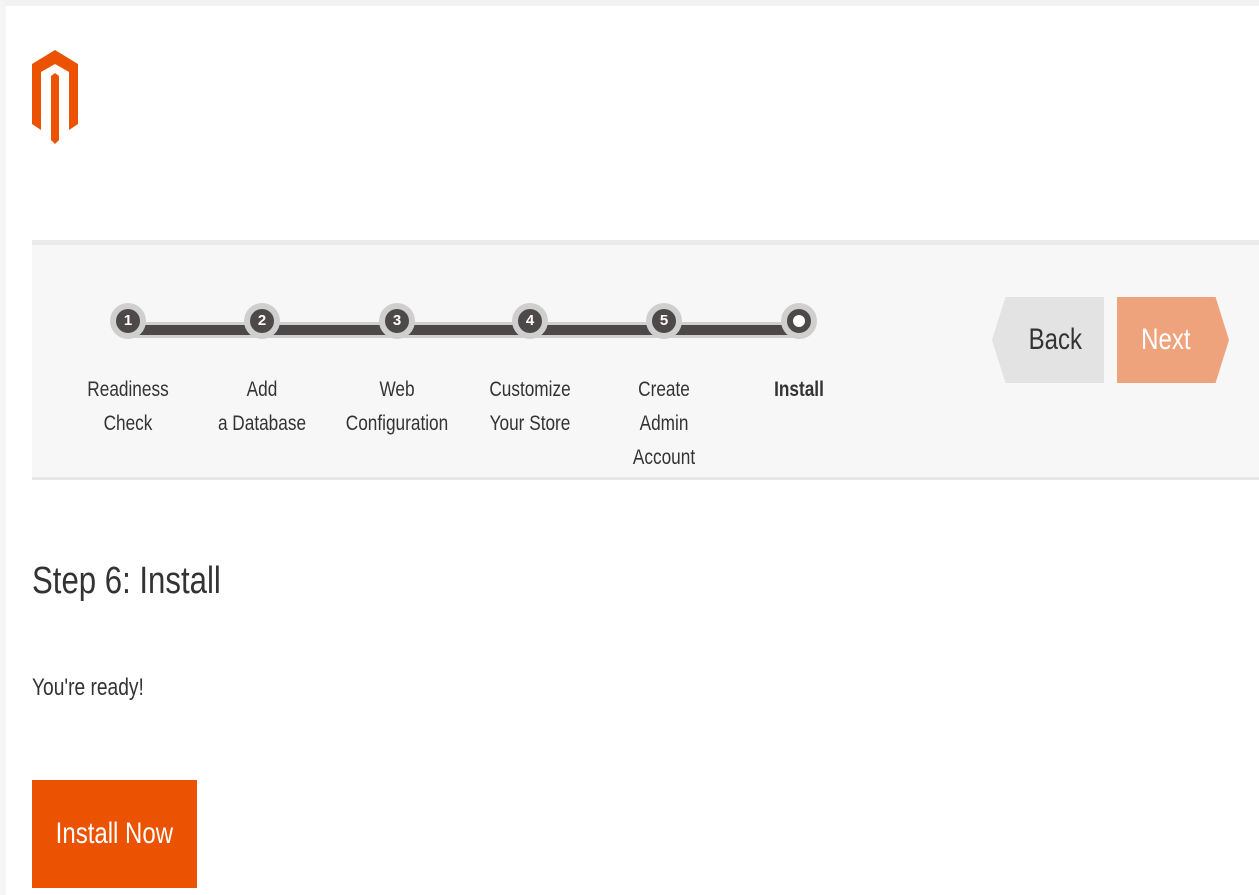 This screenshot has width=1259, height=895. I want to click on step-label-line: Create, so click(664, 389).